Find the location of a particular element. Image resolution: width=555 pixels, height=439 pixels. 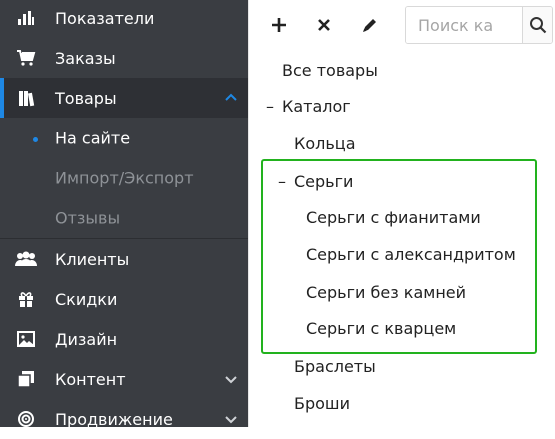

close-icon is located at coordinates (324, 25).